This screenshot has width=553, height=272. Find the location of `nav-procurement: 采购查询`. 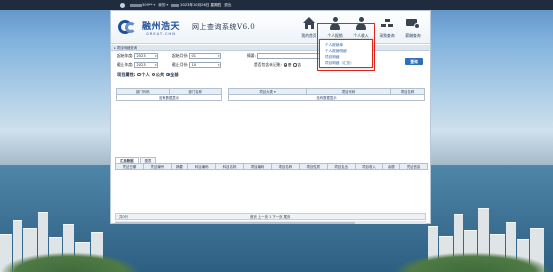

nav-procurement: 采购查询 is located at coordinates (387, 26).